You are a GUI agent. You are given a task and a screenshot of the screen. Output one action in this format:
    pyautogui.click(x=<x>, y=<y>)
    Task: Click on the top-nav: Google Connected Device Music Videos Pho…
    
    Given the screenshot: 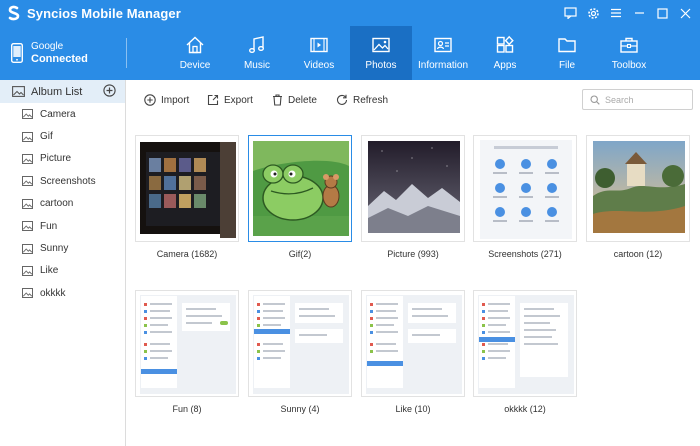 What is the action you would take?
    pyautogui.click(x=350, y=53)
    